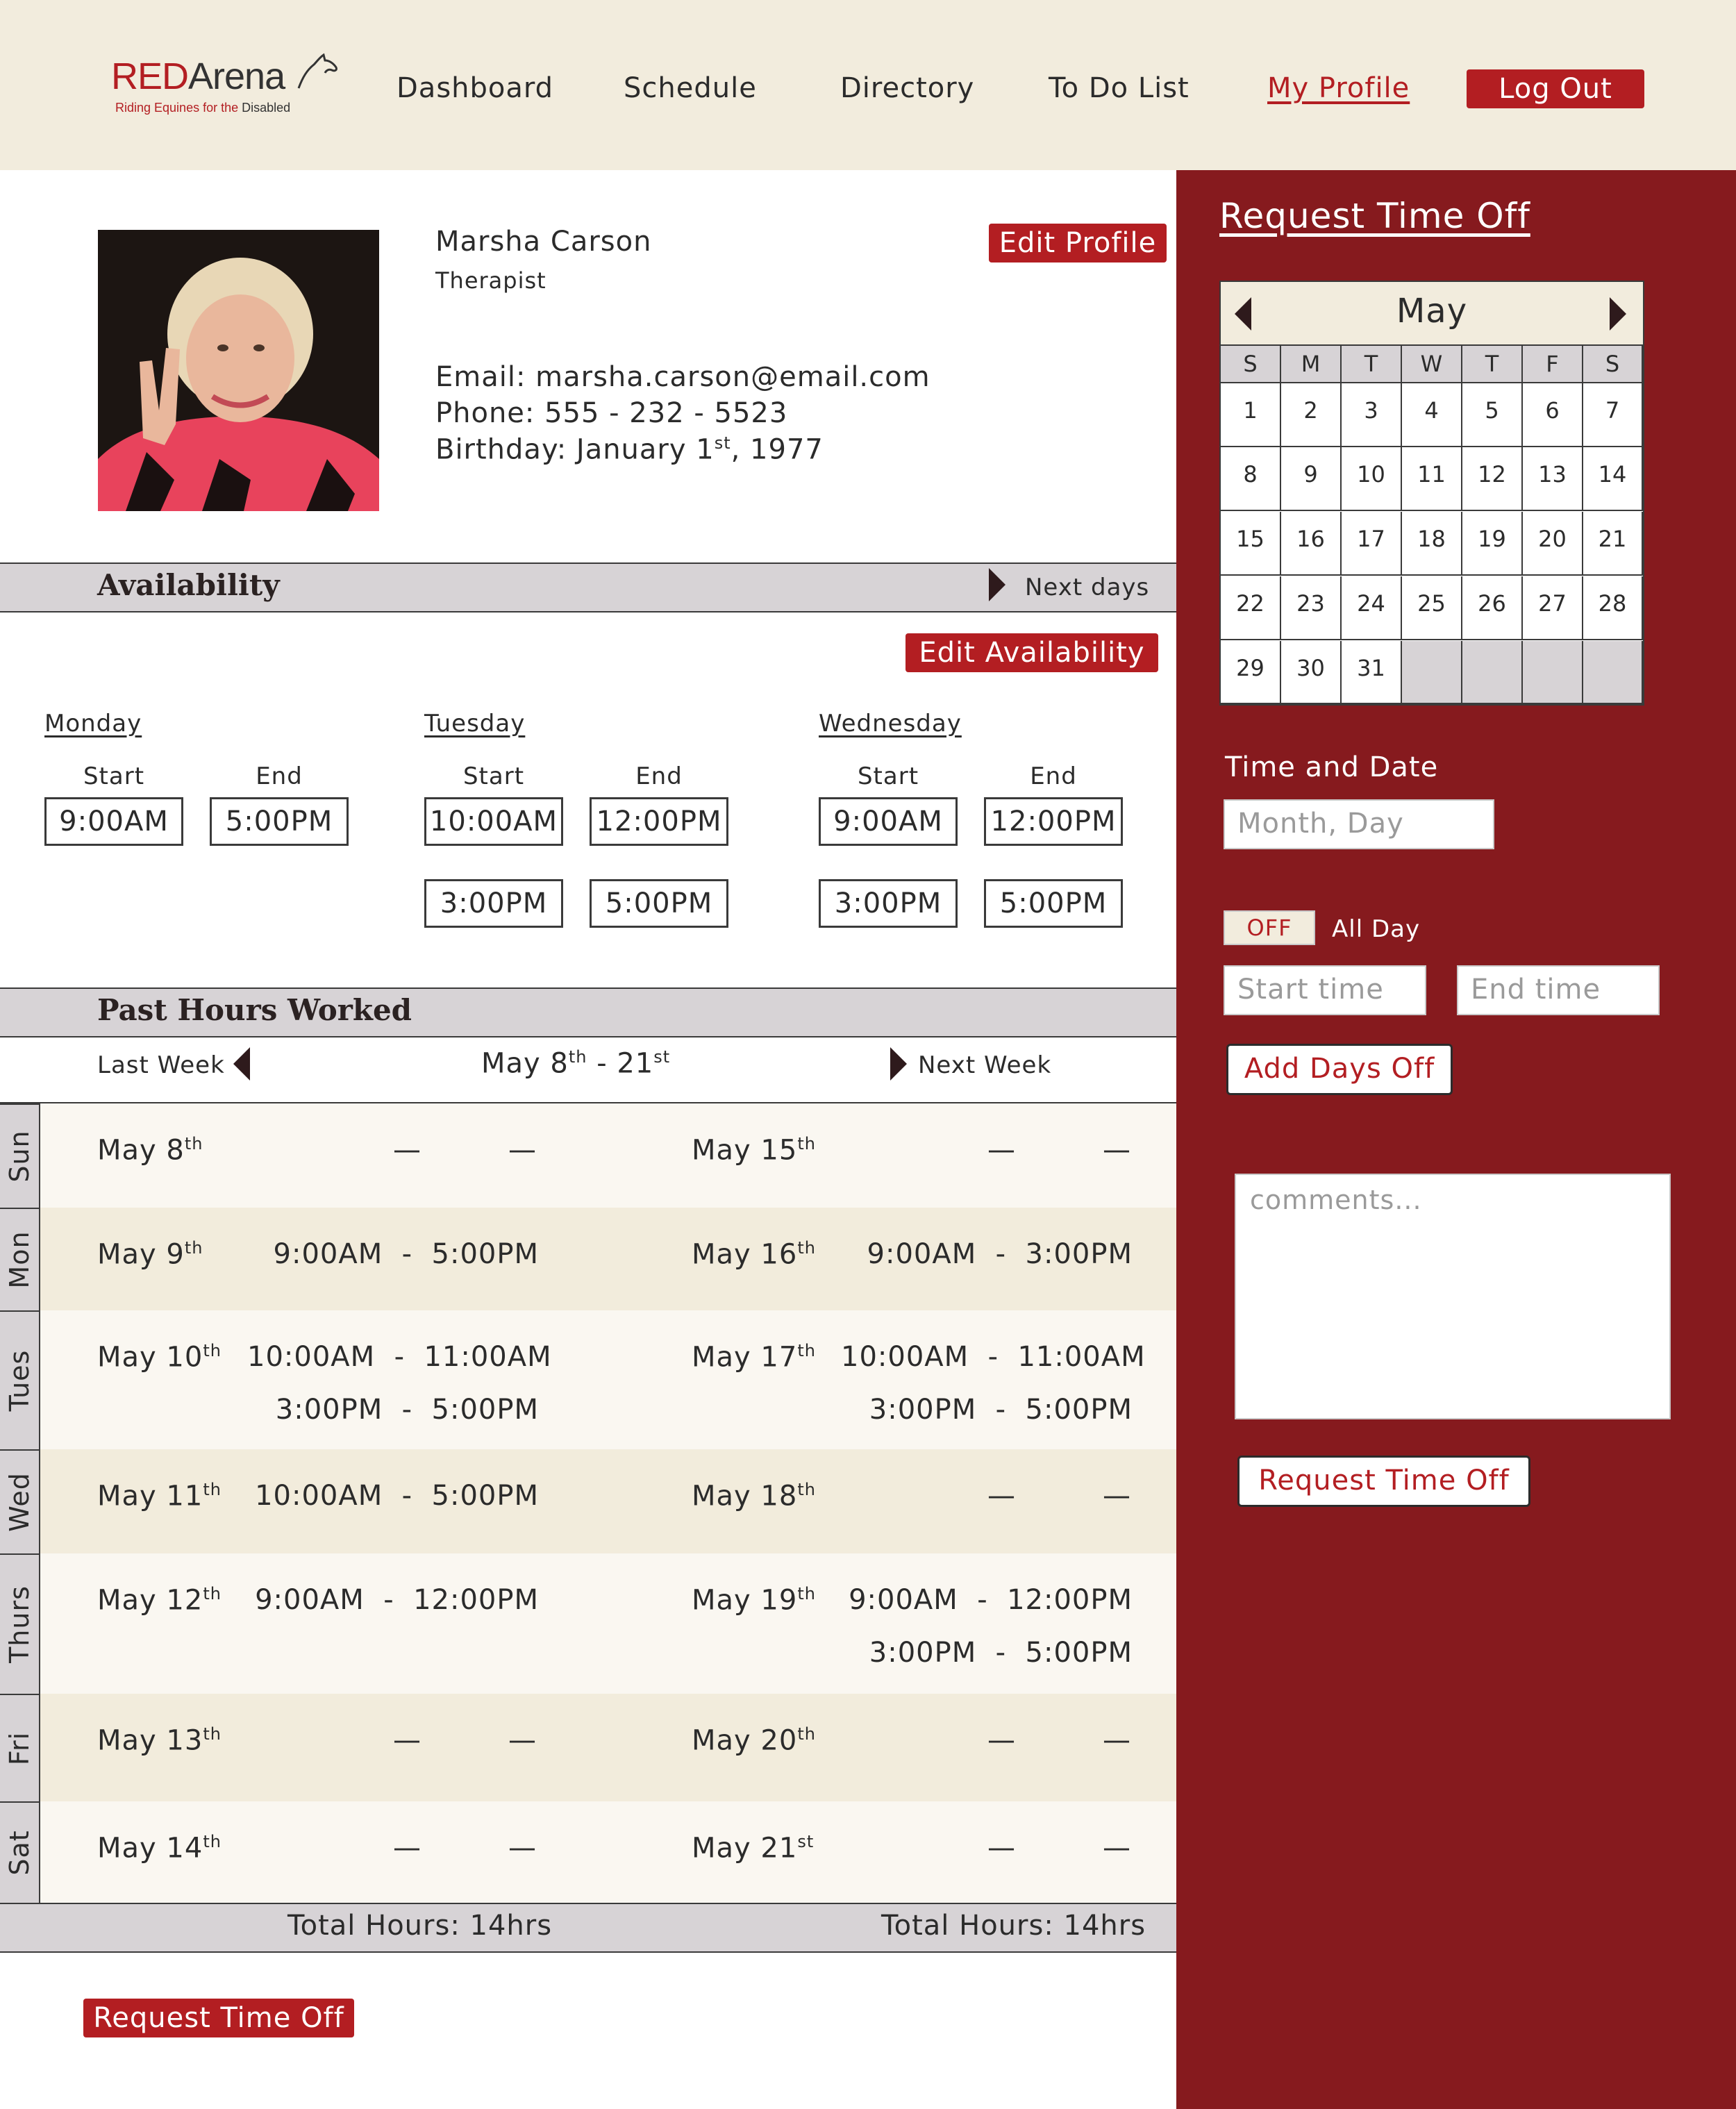  Describe the element at coordinates (1251, 672) in the screenshot. I see `calendar-day: 29` at that location.